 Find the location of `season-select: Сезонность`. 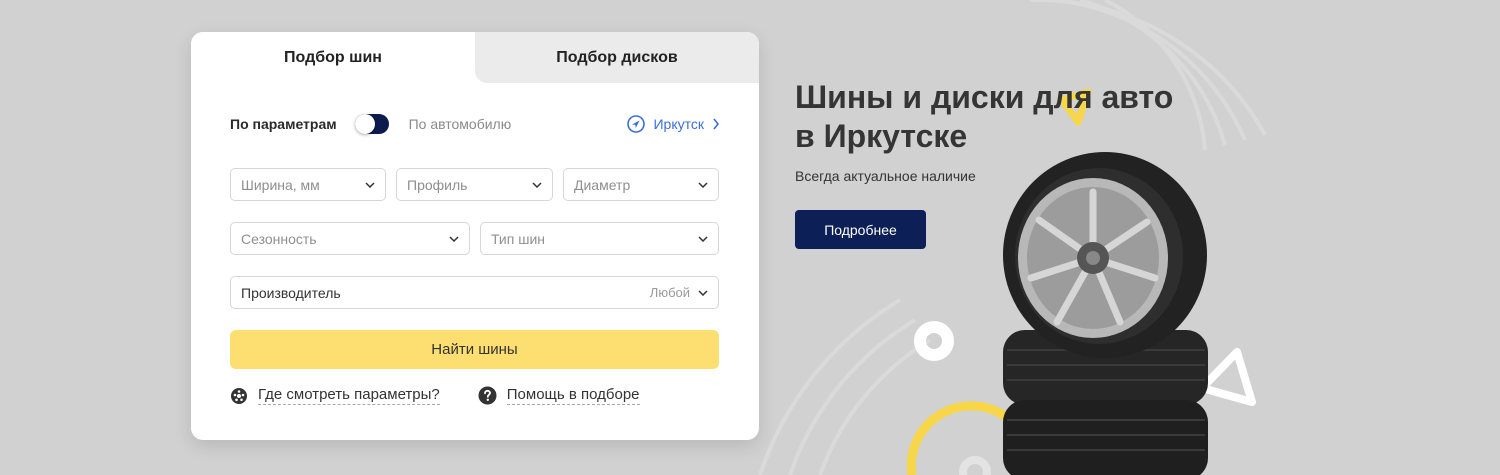

season-select: Сезонность is located at coordinates (350, 238).